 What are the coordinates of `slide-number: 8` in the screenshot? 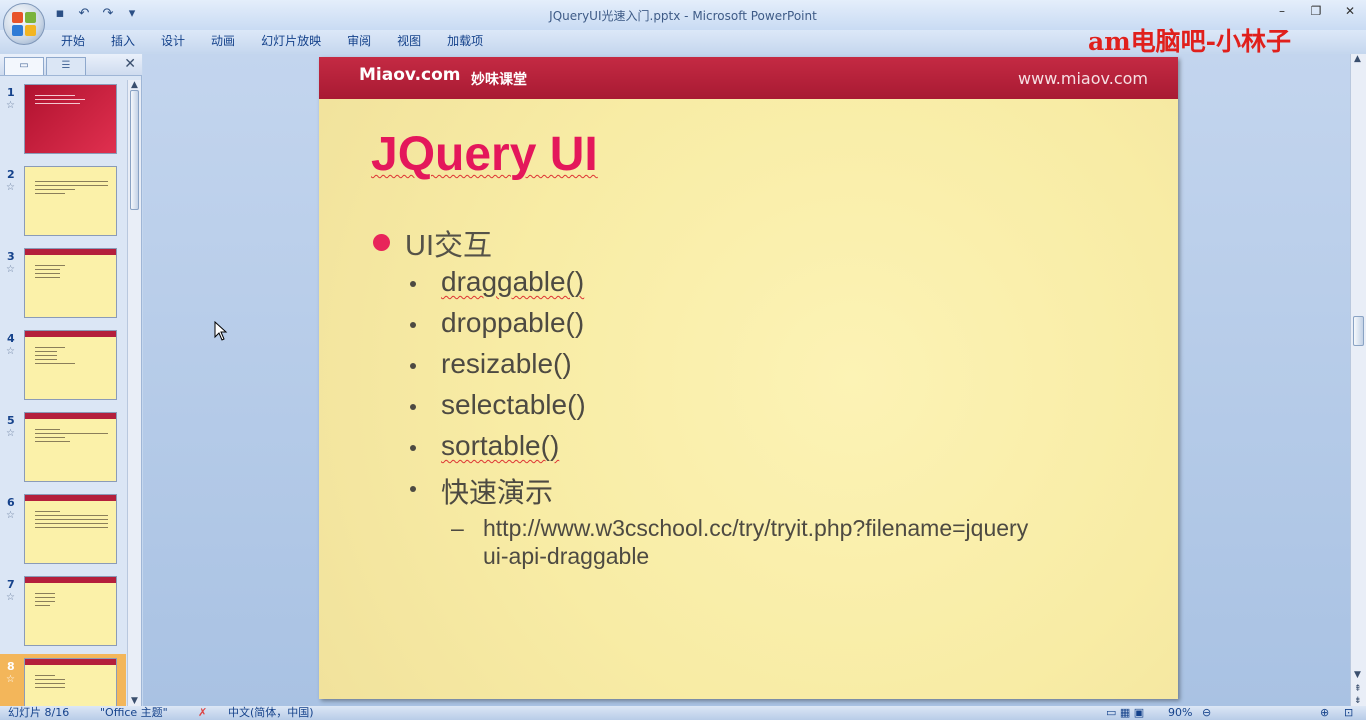 It's located at (11, 666).